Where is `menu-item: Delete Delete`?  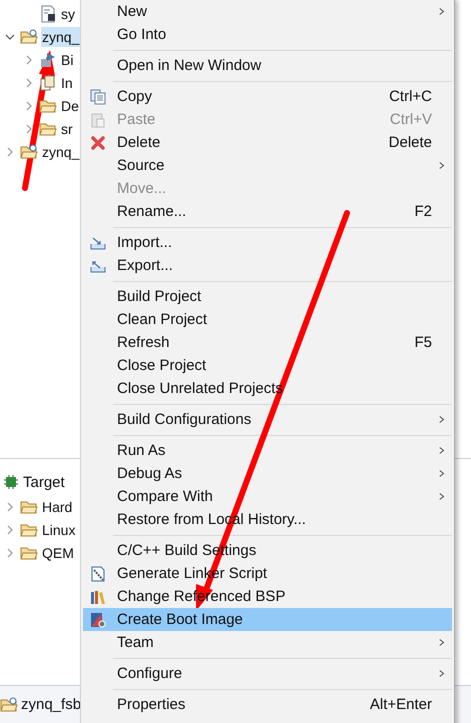
menu-item: Delete Delete is located at coordinates (267, 142).